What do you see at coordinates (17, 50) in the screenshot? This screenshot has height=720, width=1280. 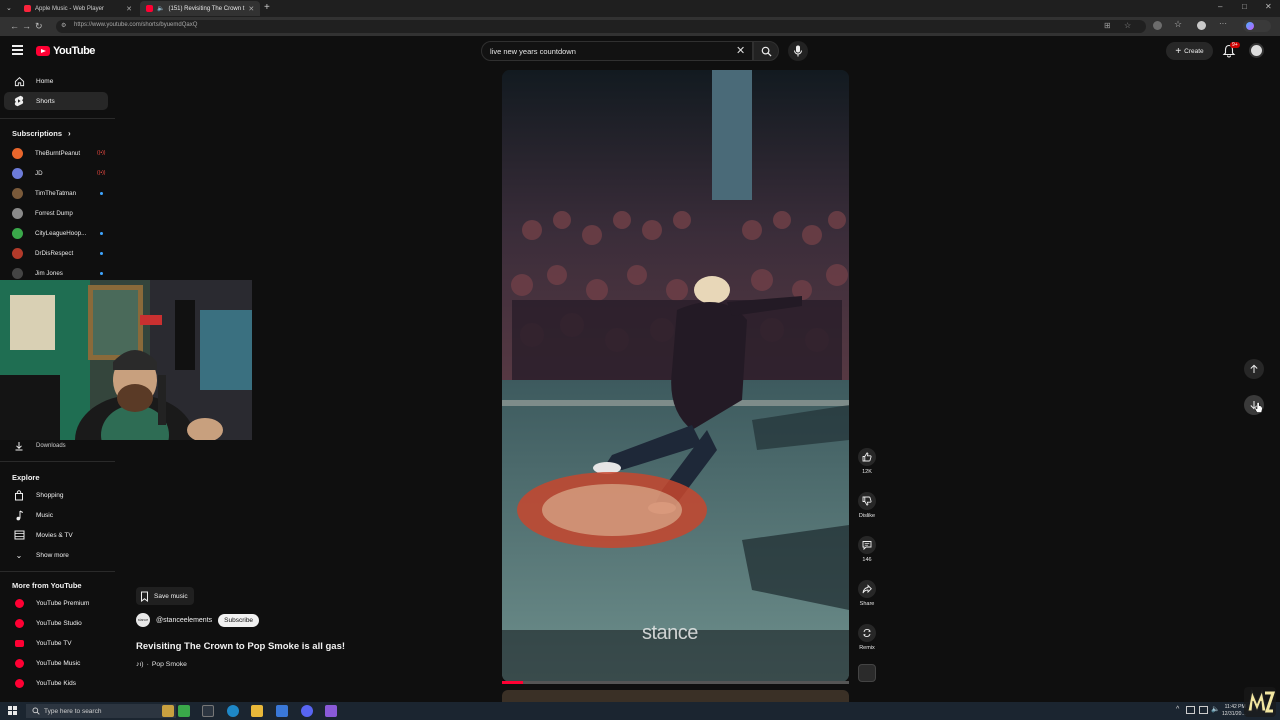 I see `menu-icon` at bounding box center [17, 50].